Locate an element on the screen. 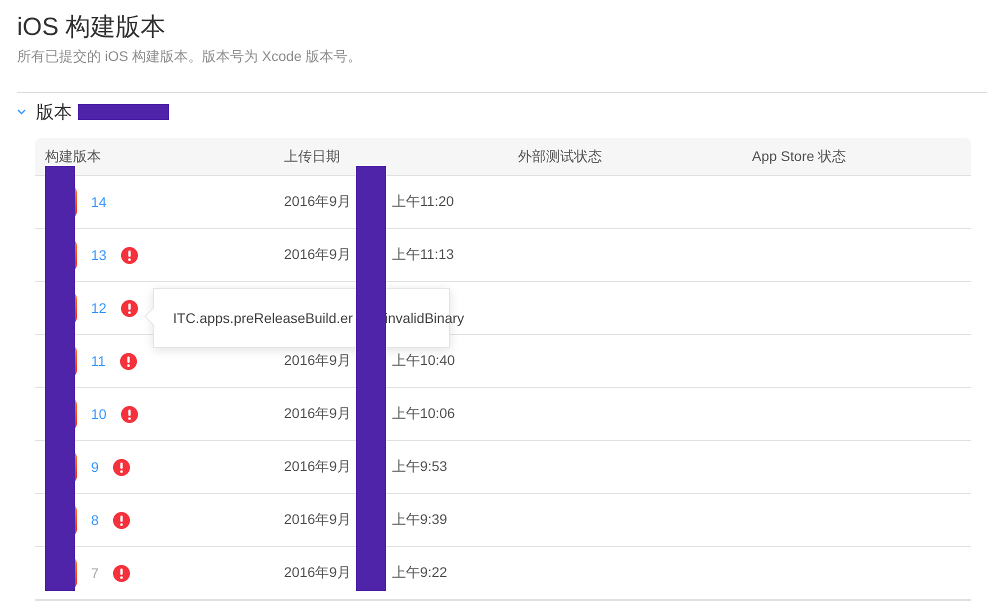 The width and height of the screenshot is (987, 611). build-number-link: 12 is located at coordinates (99, 308).